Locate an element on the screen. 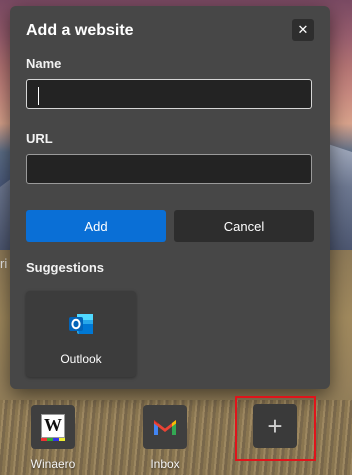  close-icon: ✕ is located at coordinates (303, 29).